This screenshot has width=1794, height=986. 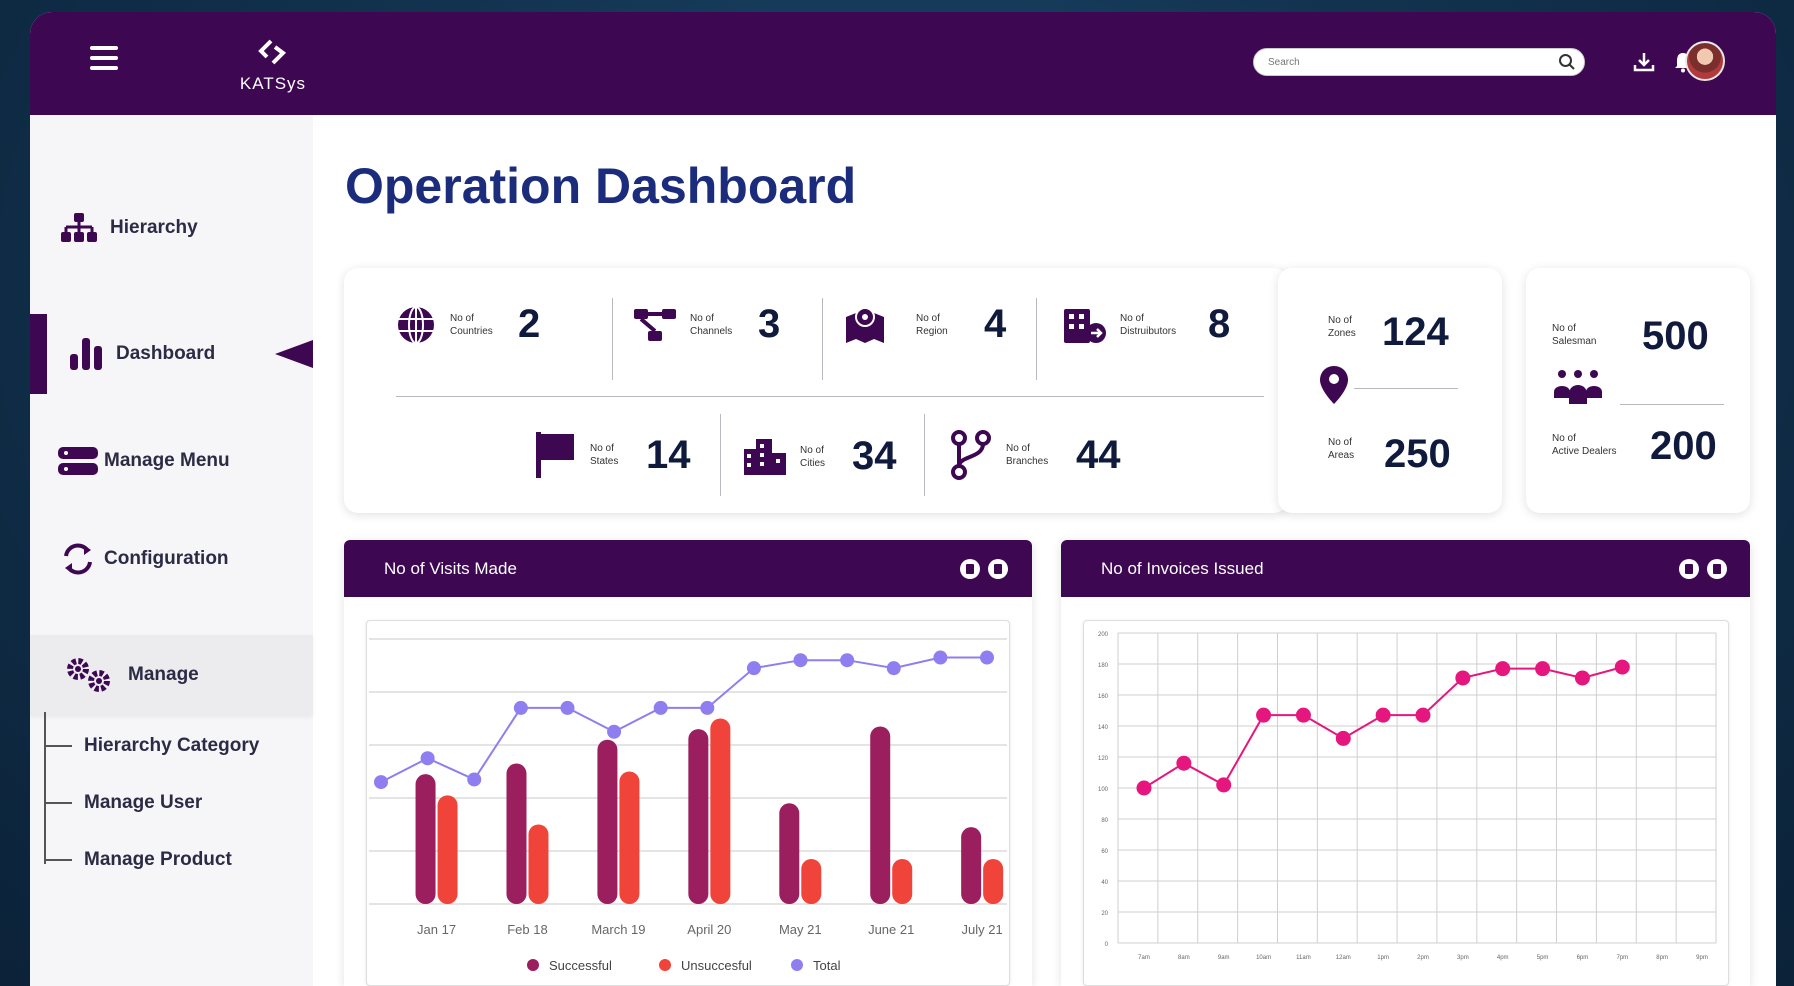 I want to click on channels-icon, so click(x=655, y=324).